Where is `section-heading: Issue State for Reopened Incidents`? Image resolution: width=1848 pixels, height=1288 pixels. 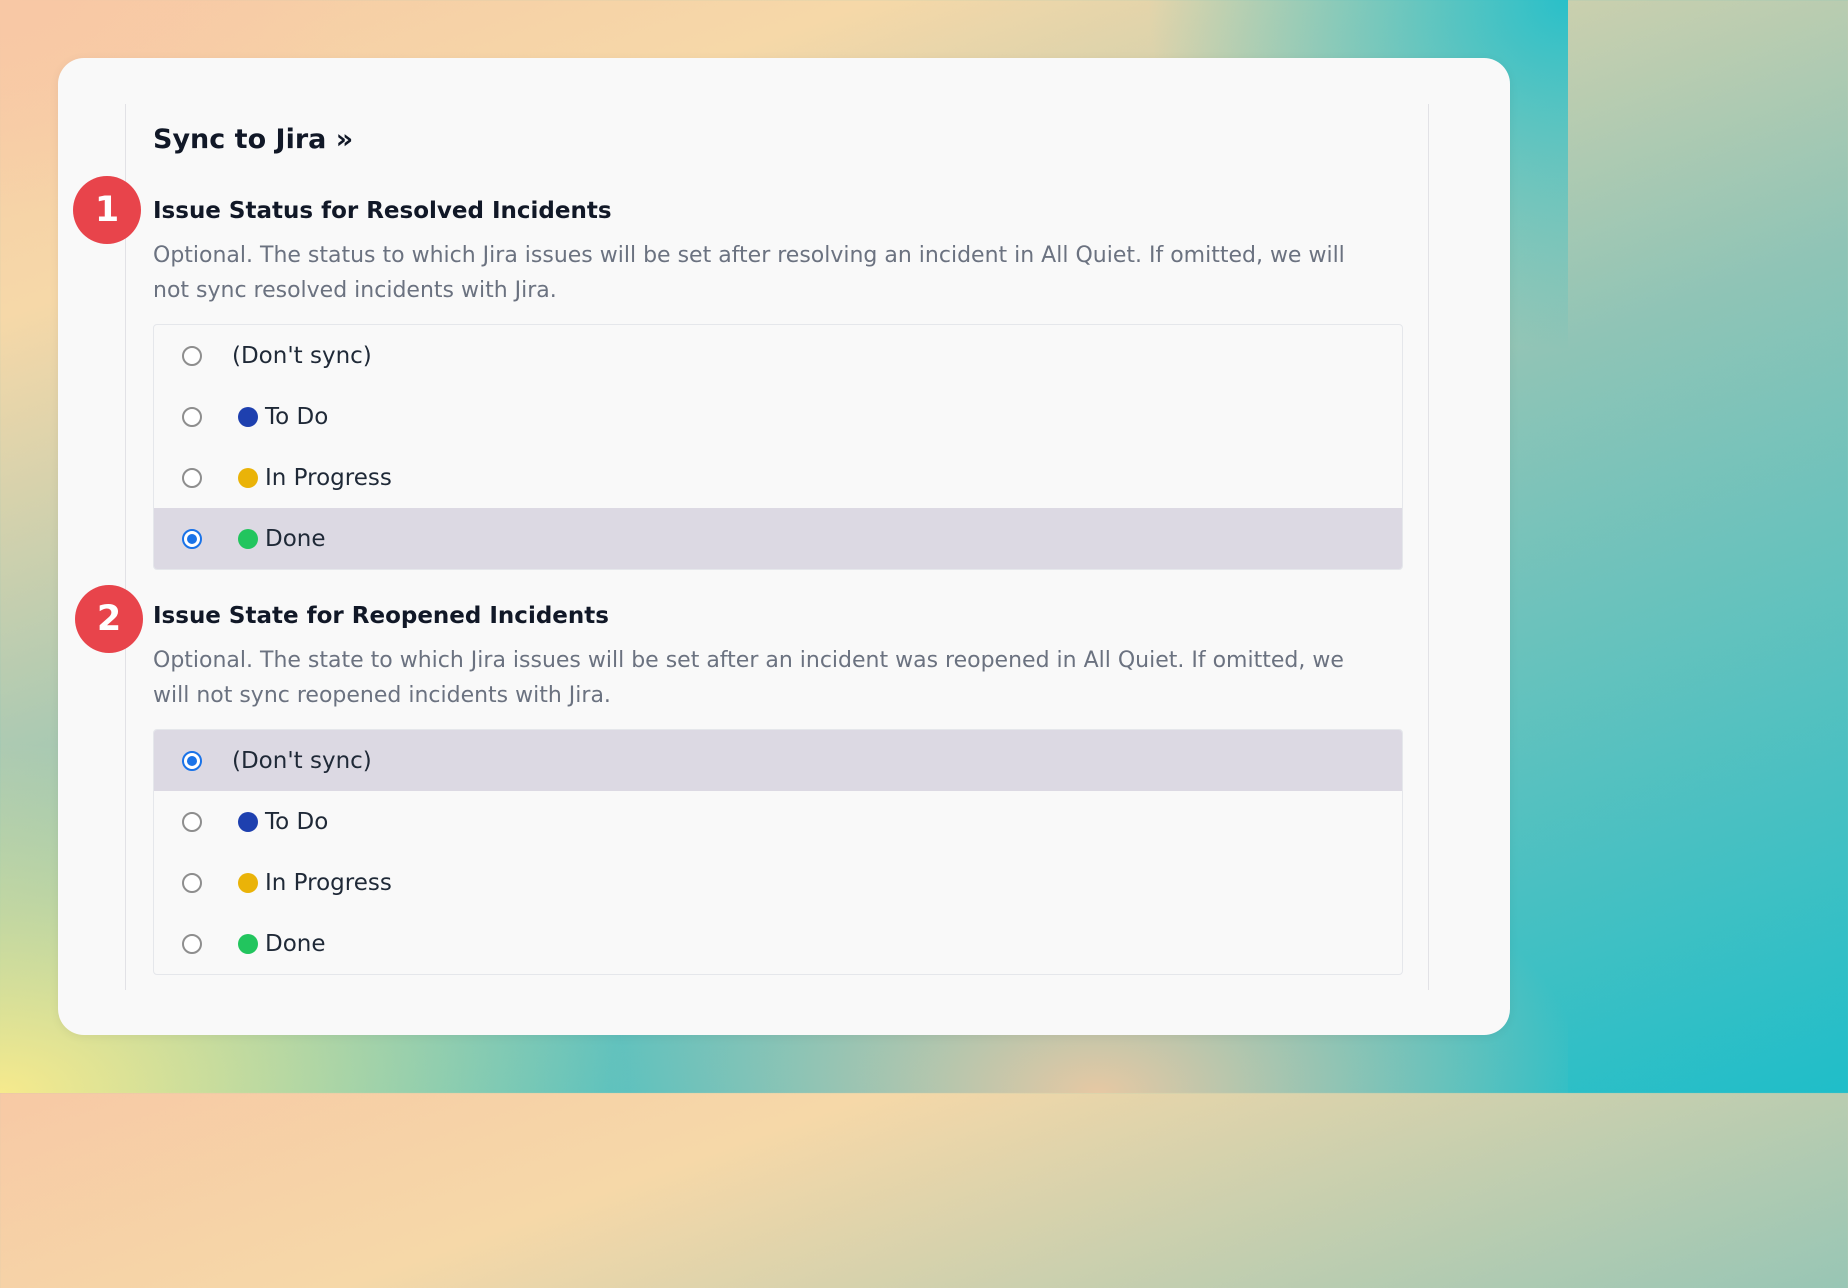
section-heading: Issue State for Reopened Incidents is located at coordinates (381, 616).